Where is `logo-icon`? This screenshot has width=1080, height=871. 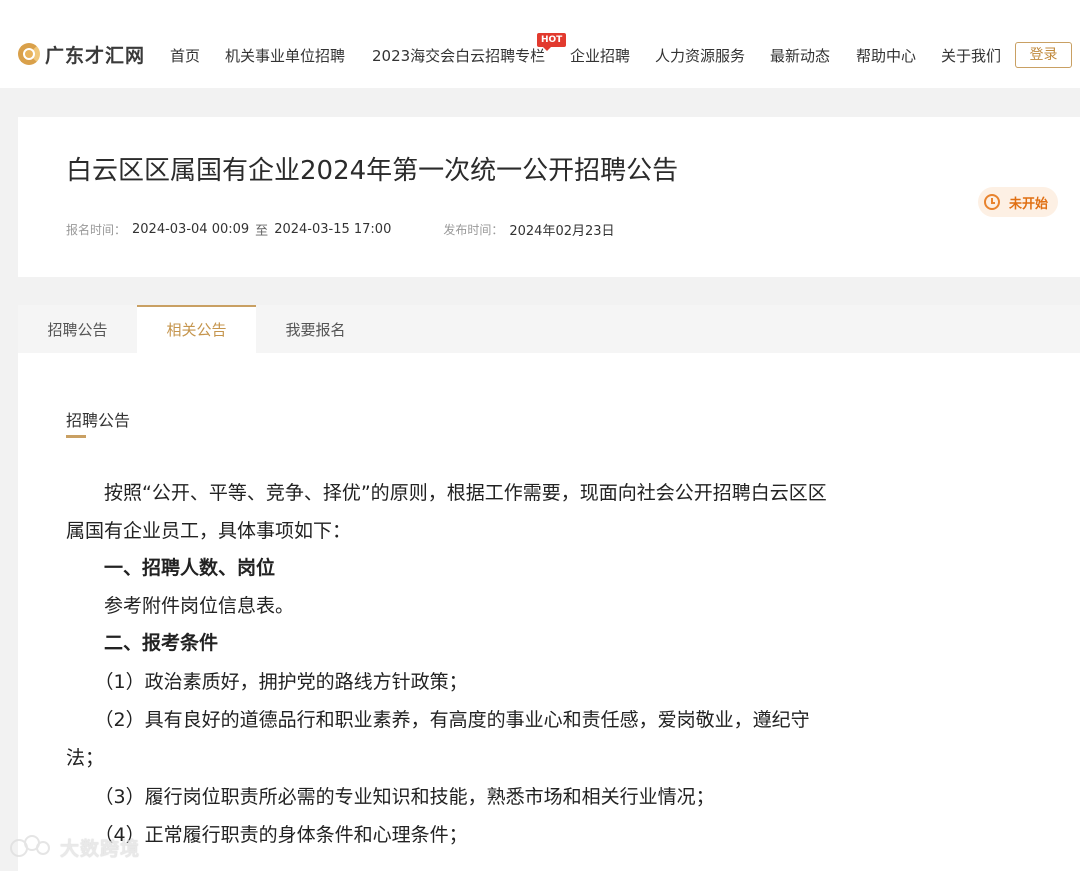 logo-icon is located at coordinates (29, 54).